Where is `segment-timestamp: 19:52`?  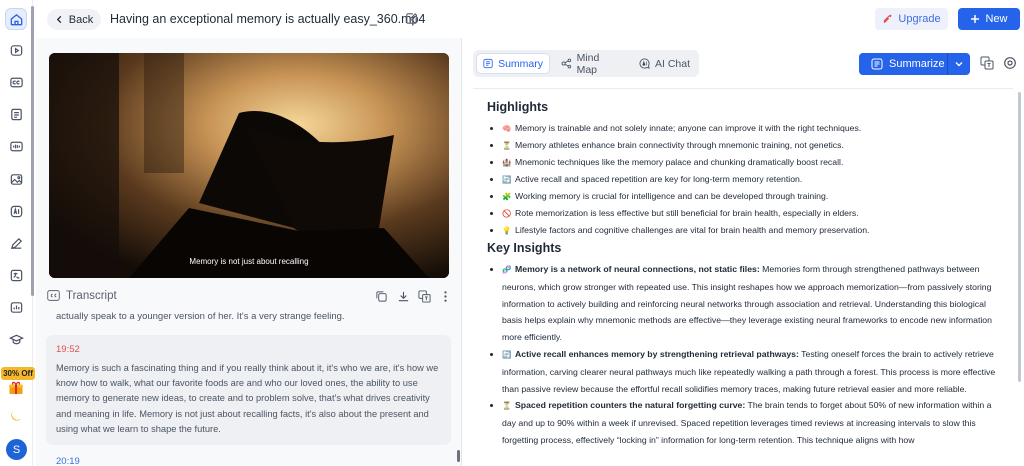 segment-timestamp: 19:52 is located at coordinates (68, 349).